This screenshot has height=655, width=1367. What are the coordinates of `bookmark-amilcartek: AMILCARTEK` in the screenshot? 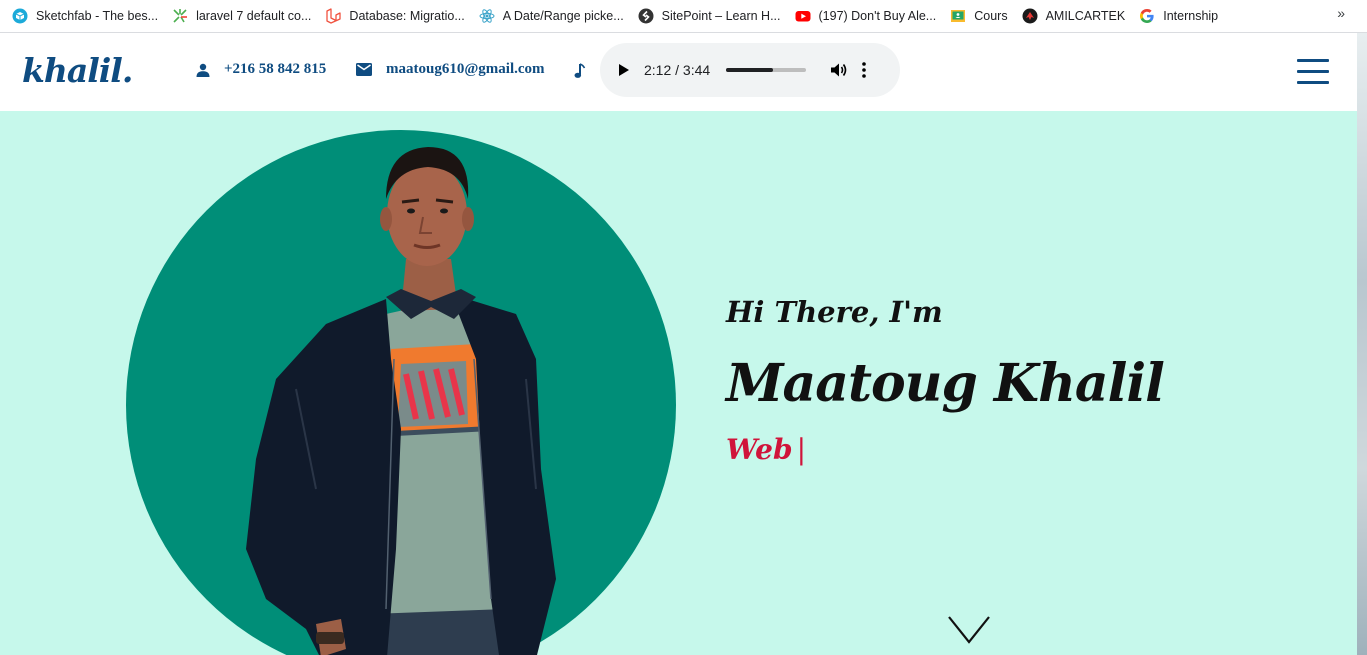 It's located at (1074, 16).